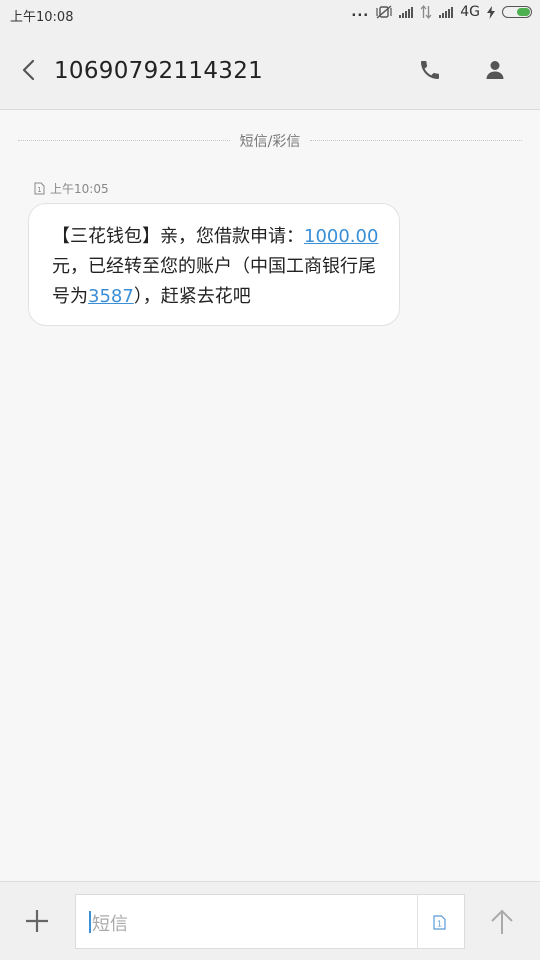 This screenshot has height=960, width=540. Describe the element at coordinates (270, 69) in the screenshot. I see `conversation-header: 10690792114321` at that location.